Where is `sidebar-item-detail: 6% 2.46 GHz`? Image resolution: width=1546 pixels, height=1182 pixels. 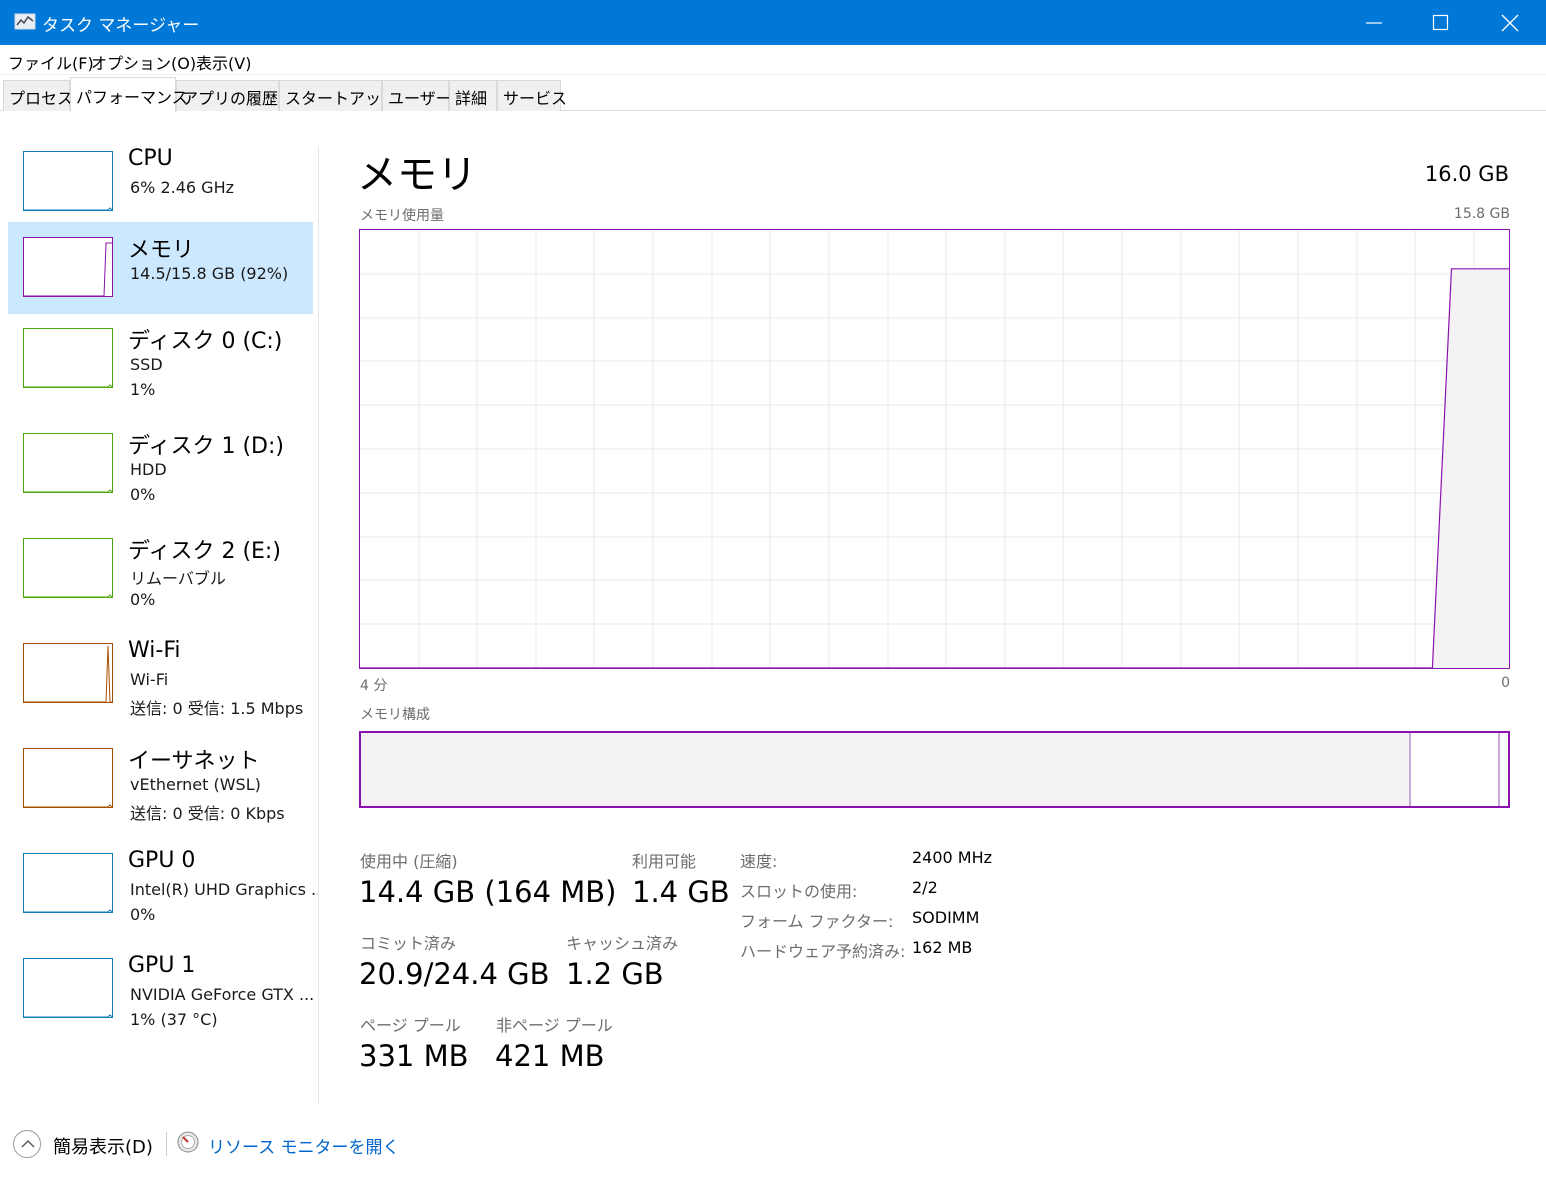
sidebar-item-detail: 6% 2.46 GHz is located at coordinates (182, 187).